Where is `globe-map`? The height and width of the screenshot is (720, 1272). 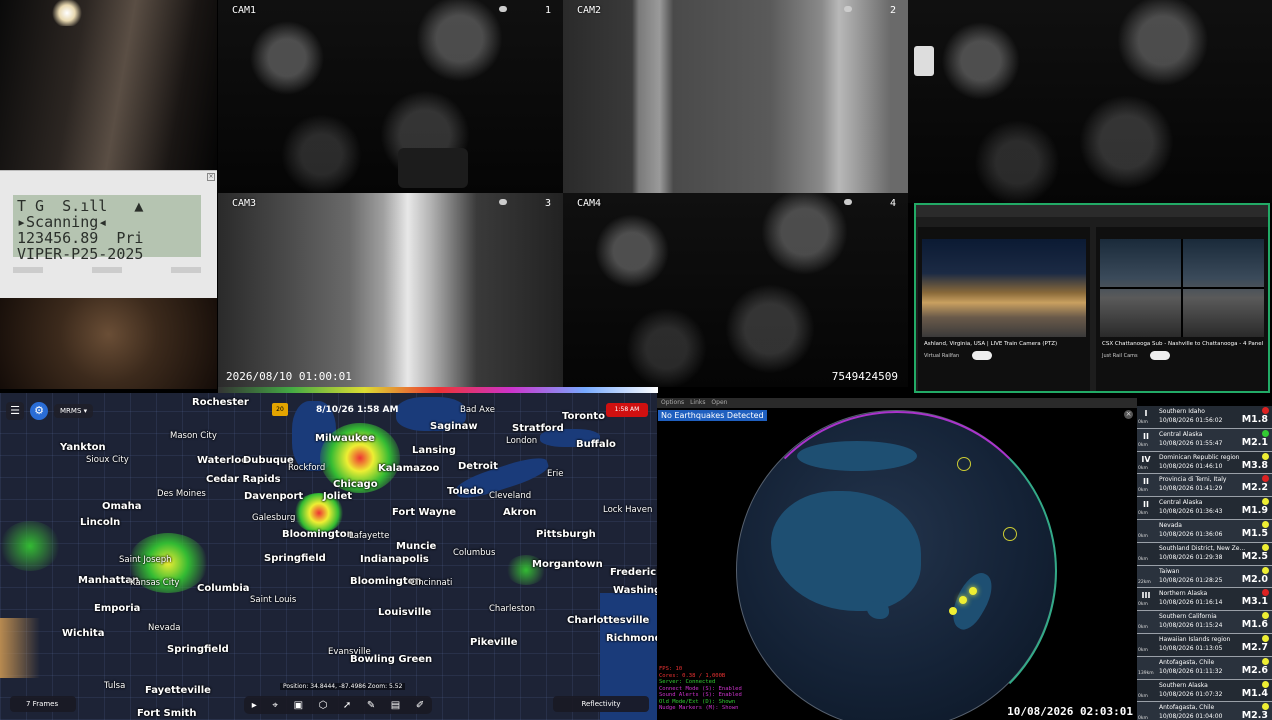
globe-map is located at coordinates (896, 565).